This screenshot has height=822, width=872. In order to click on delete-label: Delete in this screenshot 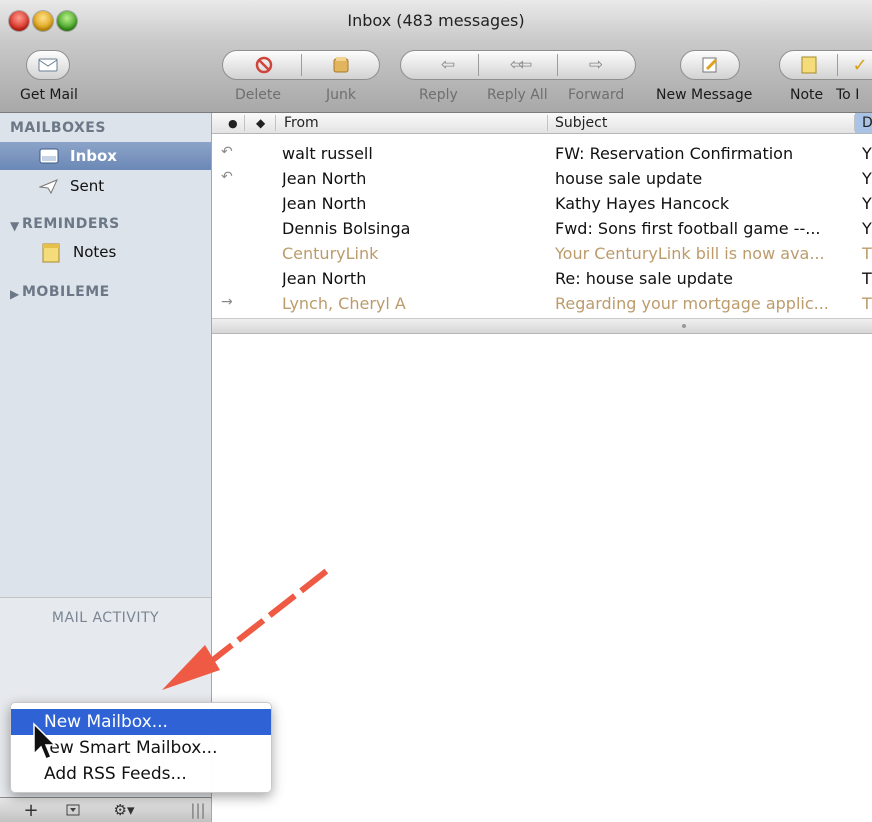, I will do `click(258, 95)`.